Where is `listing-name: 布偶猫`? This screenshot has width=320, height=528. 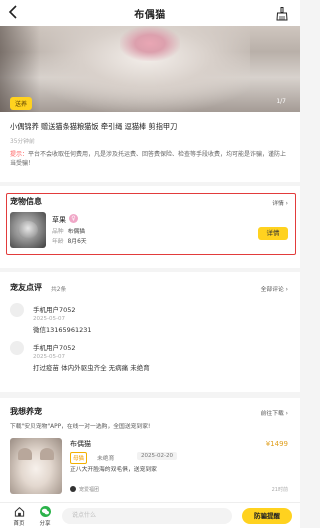 listing-name: 布偶猫 is located at coordinates (80, 444).